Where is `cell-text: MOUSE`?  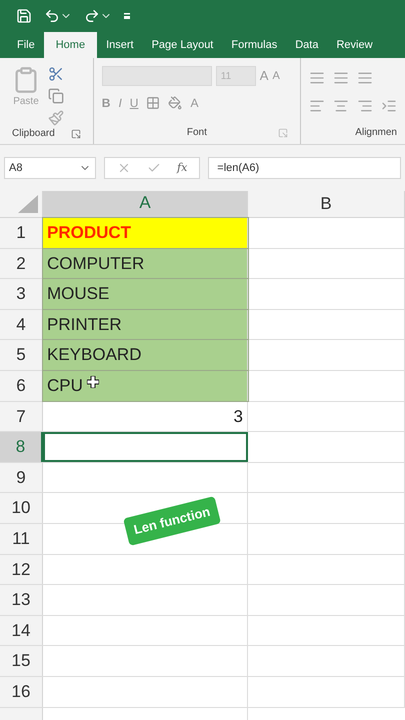
cell-text: MOUSE is located at coordinates (78, 294).